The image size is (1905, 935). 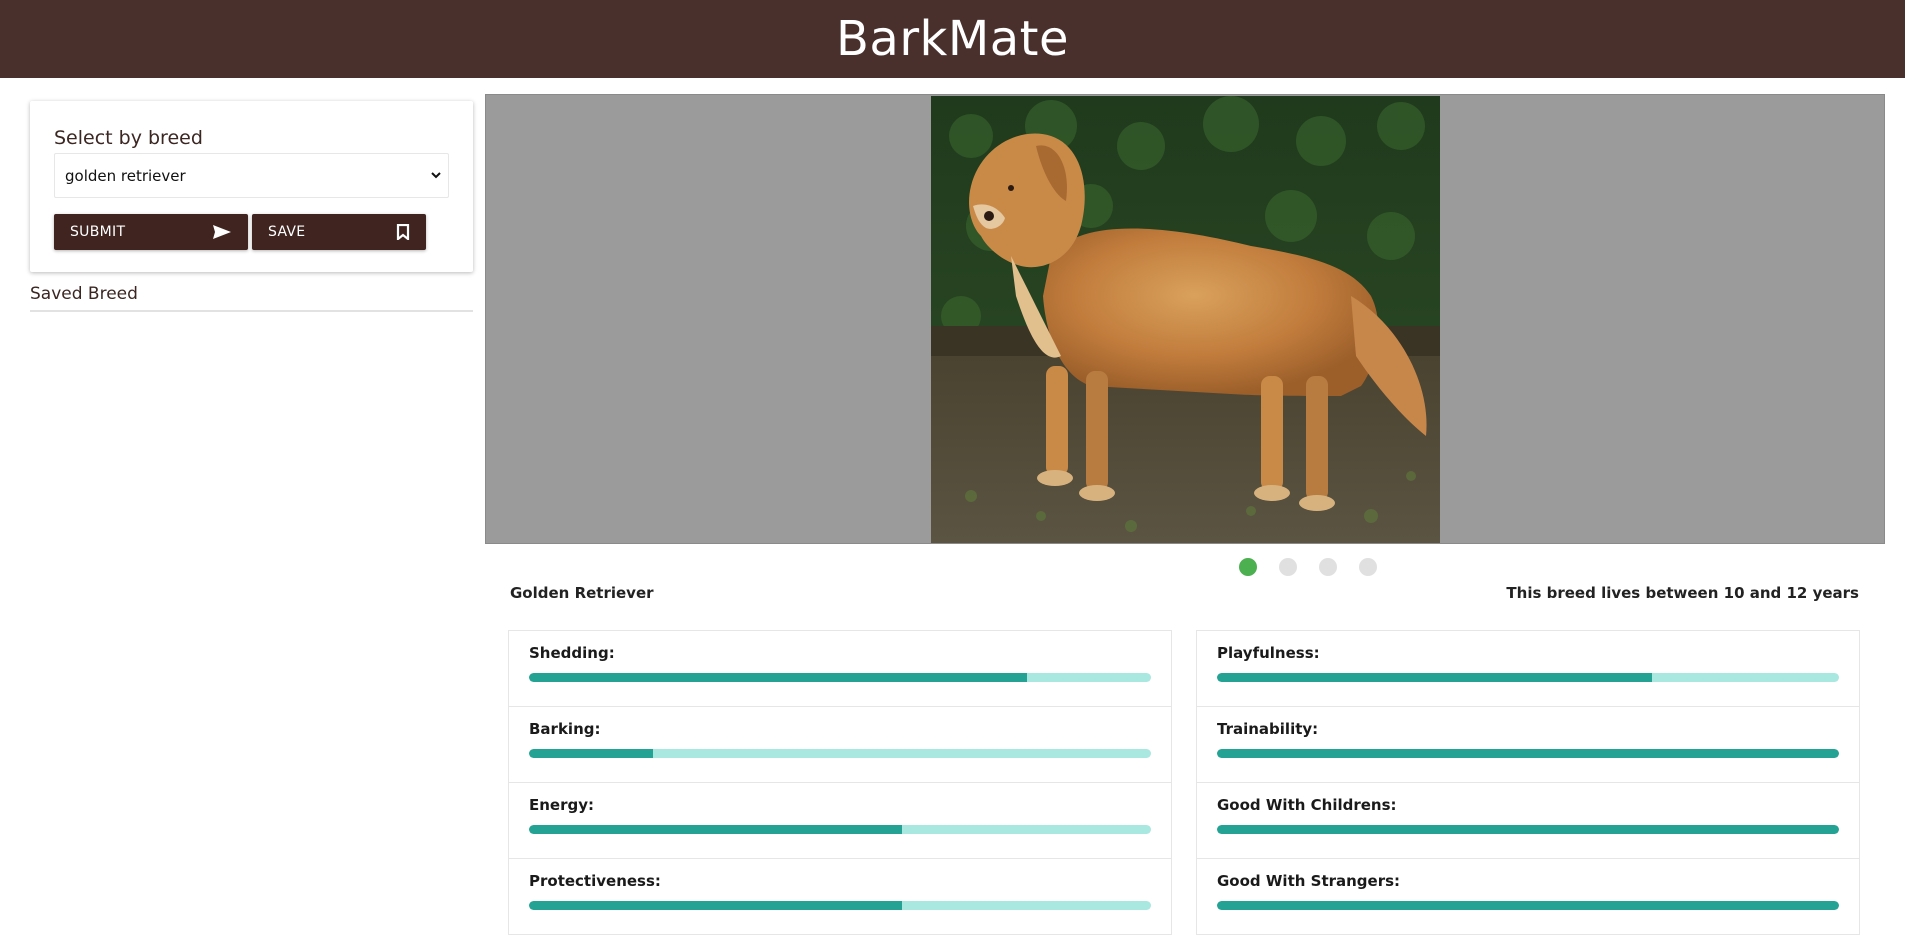 I want to click on trait-row: Playfulness:, so click(x=1528, y=669).